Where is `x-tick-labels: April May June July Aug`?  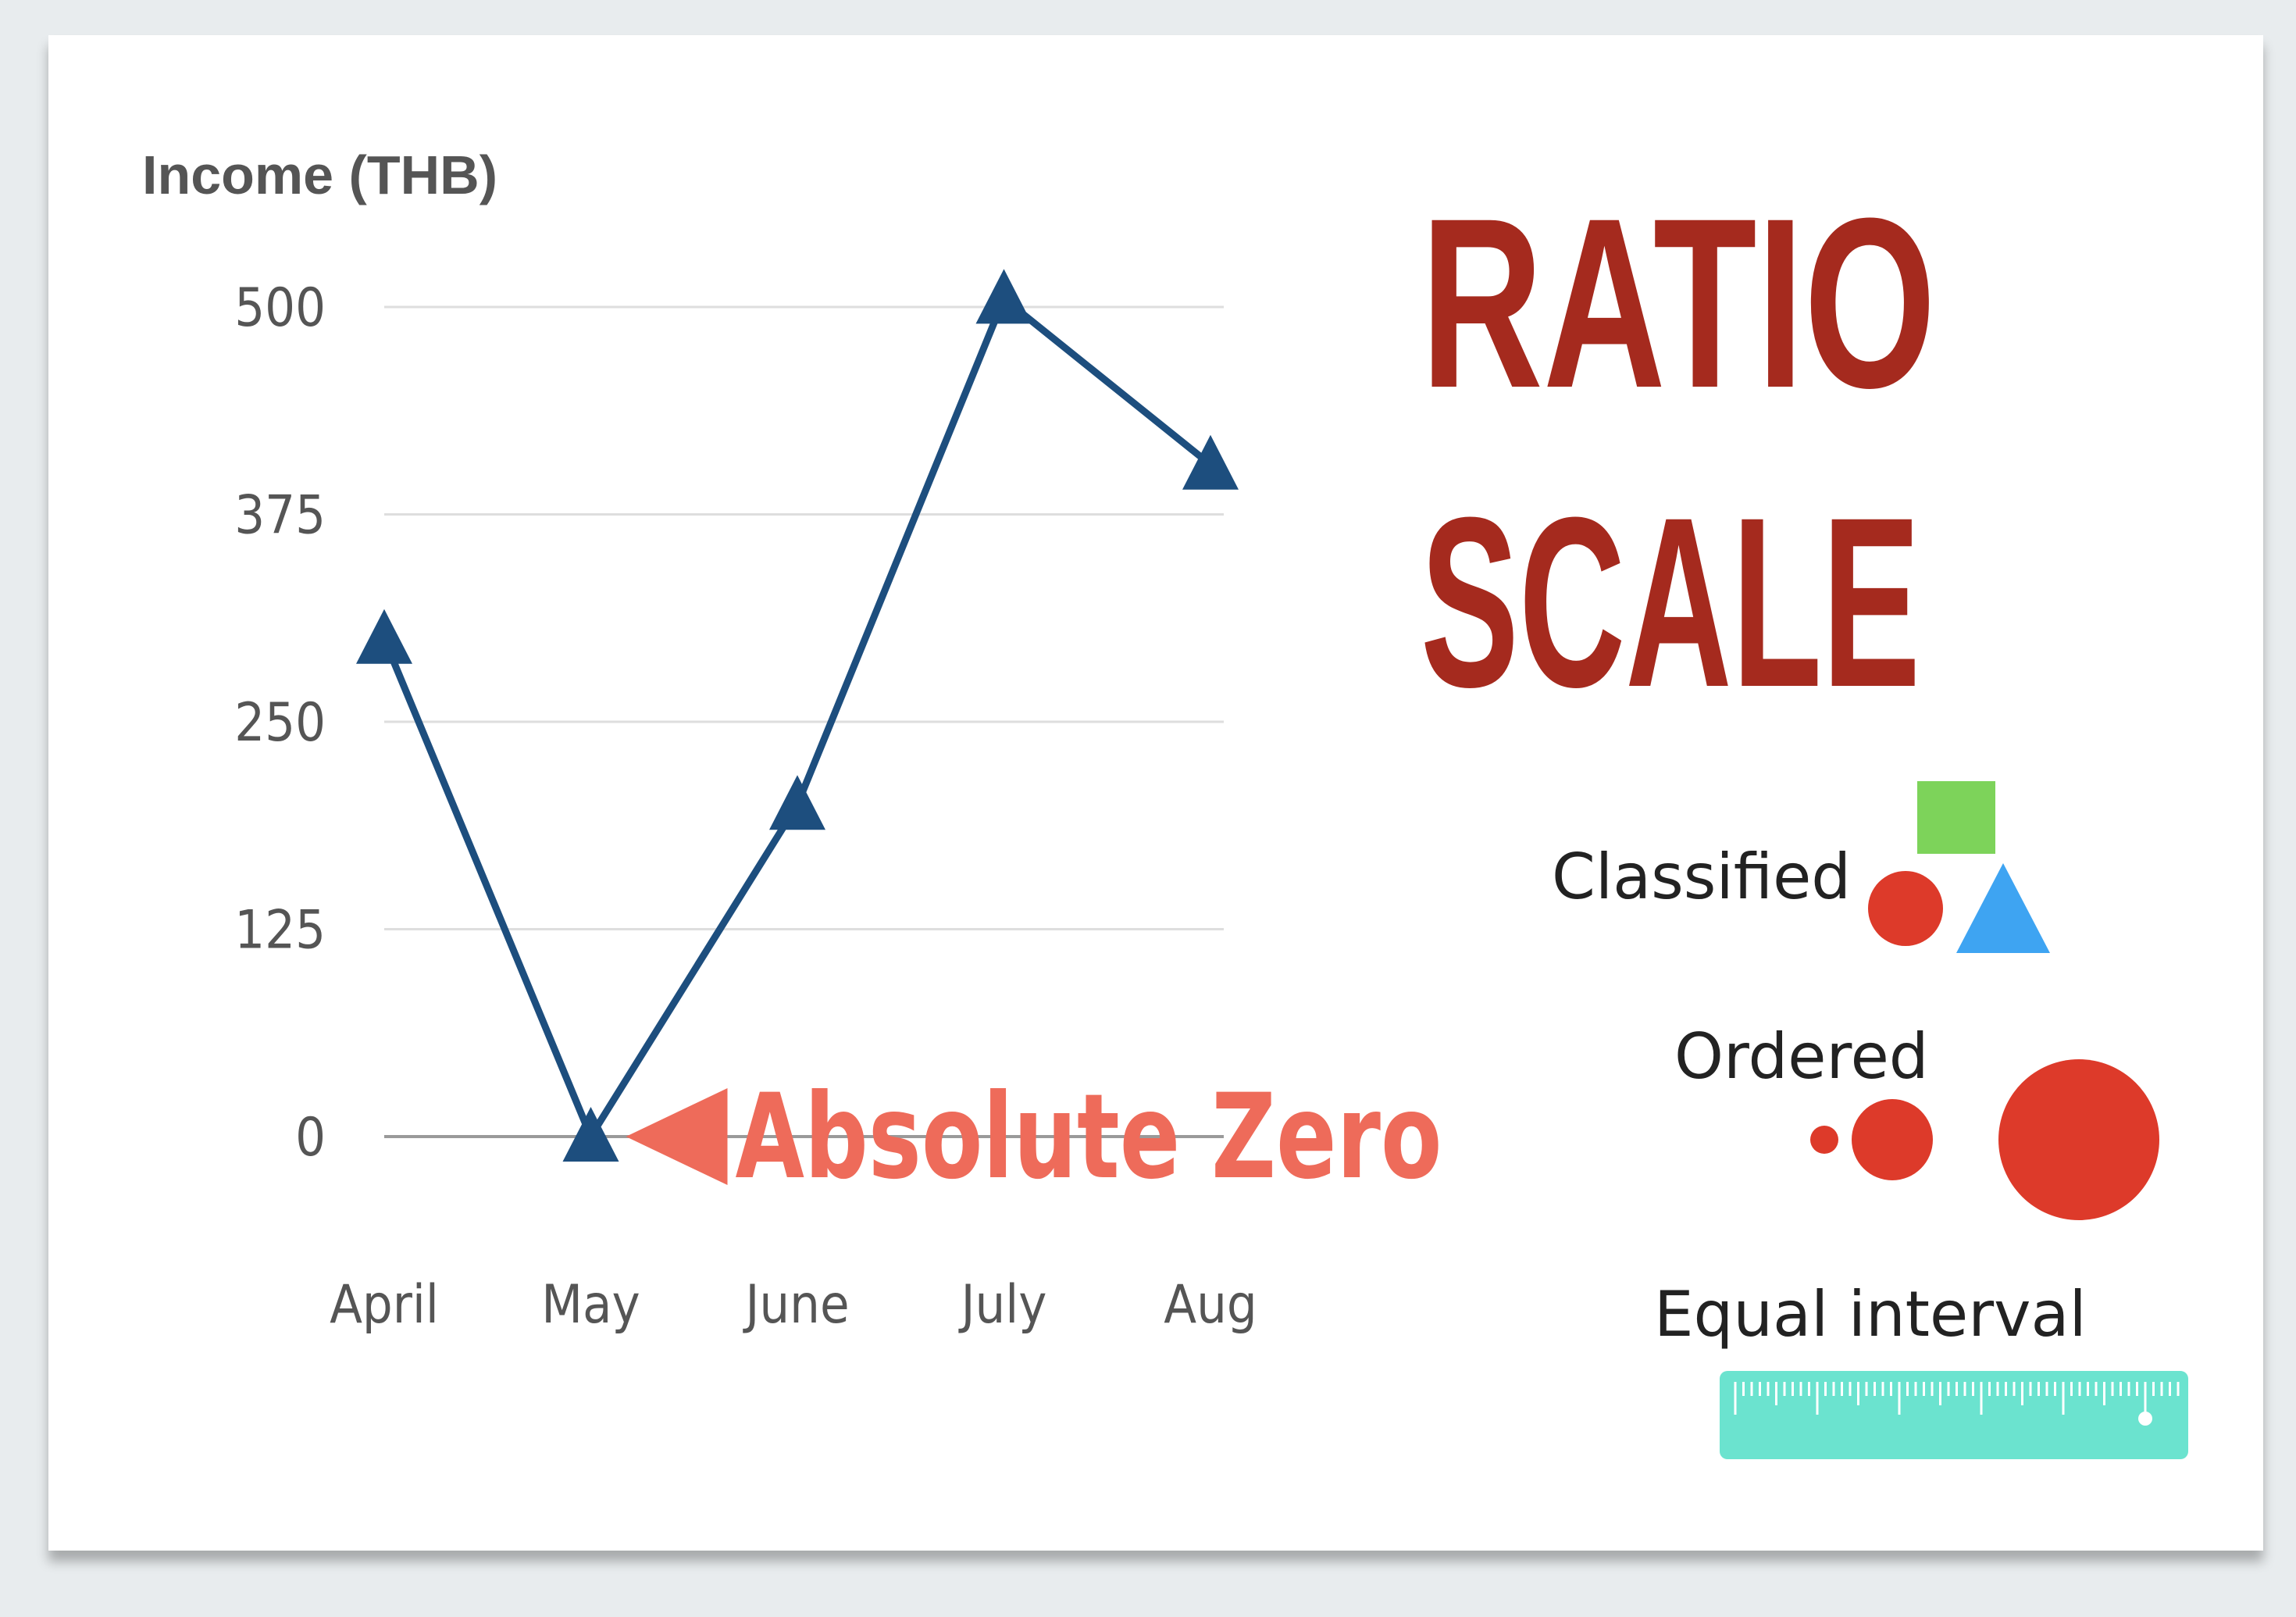
x-tick-labels: April May June July Aug is located at coordinates (793, 1305).